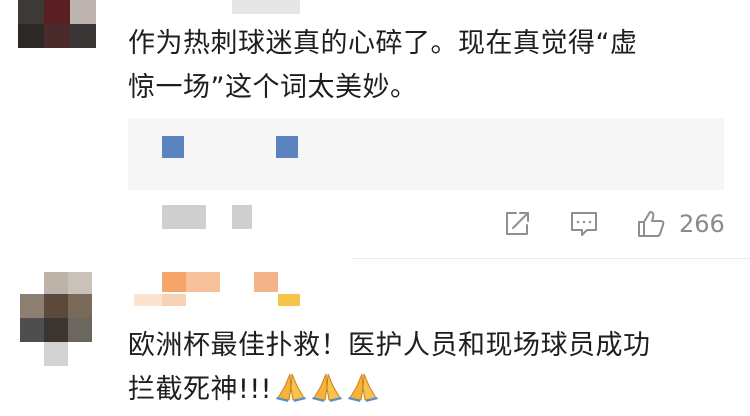 The image size is (750, 416). Describe the element at coordinates (383, 43) in the screenshot. I see `comment-text-line: 作为热刺球迷真的心碎了。现在真觉得“虚` at that location.